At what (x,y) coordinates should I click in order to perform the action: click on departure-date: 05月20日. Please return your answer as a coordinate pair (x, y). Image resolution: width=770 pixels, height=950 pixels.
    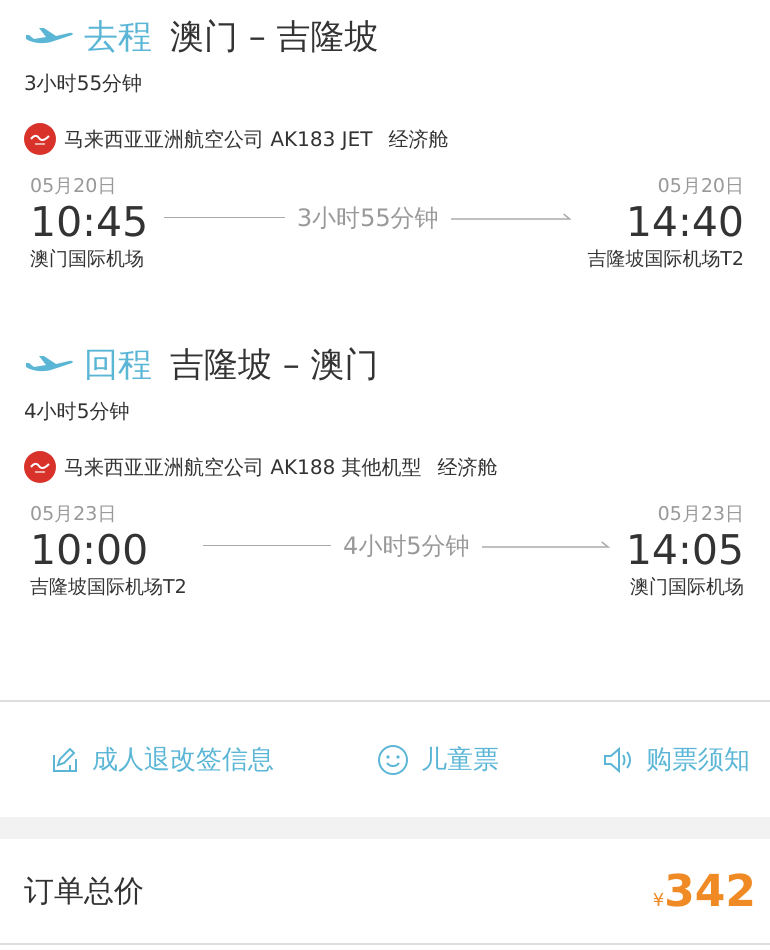
    Looking at the image, I should click on (73, 186).